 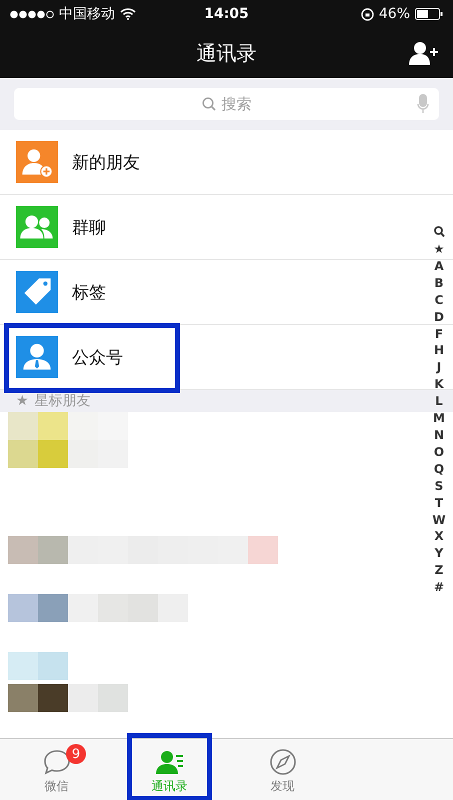 What do you see at coordinates (439, 283) in the screenshot?
I see `index-letter: B` at bounding box center [439, 283].